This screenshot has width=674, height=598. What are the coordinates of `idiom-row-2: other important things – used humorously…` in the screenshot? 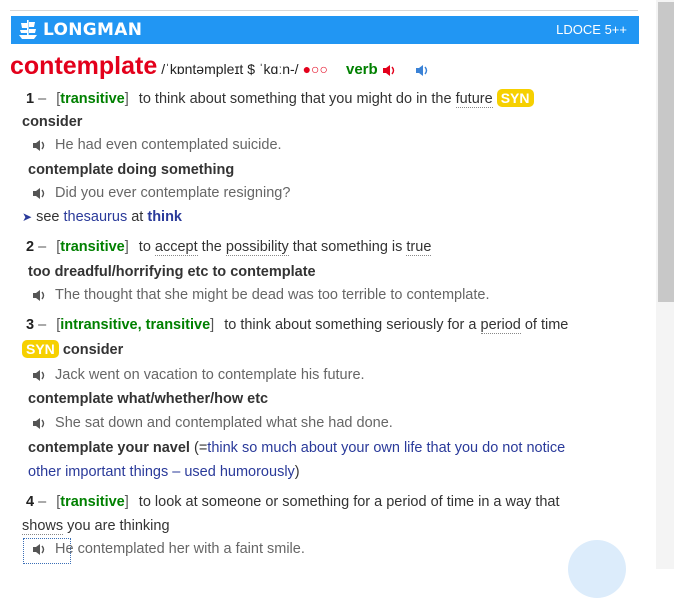 It's located at (164, 472).